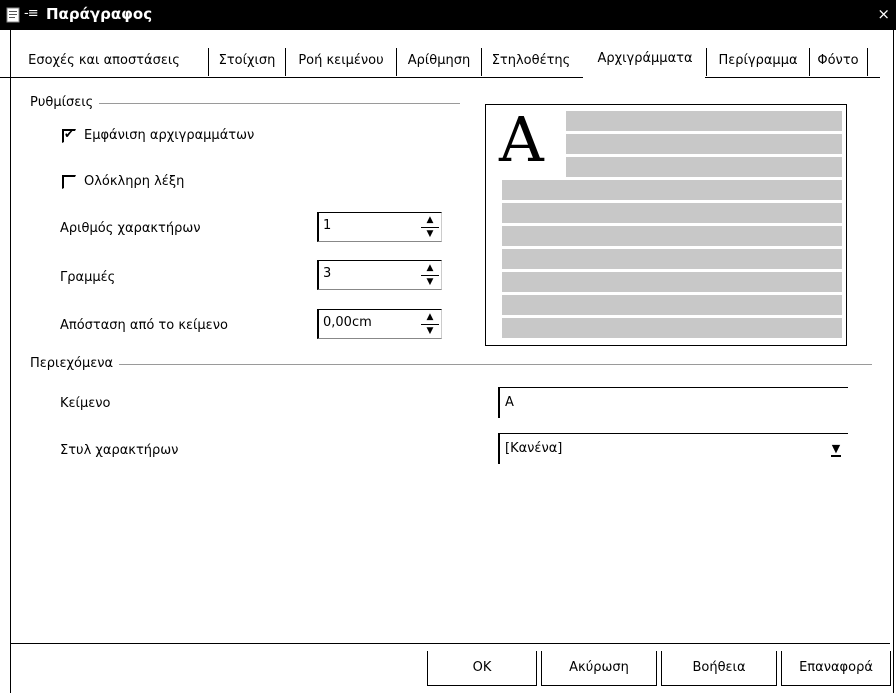 This screenshot has width=896, height=693. Describe the element at coordinates (13, 15) in the screenshot. I see `document-icon` at that location.